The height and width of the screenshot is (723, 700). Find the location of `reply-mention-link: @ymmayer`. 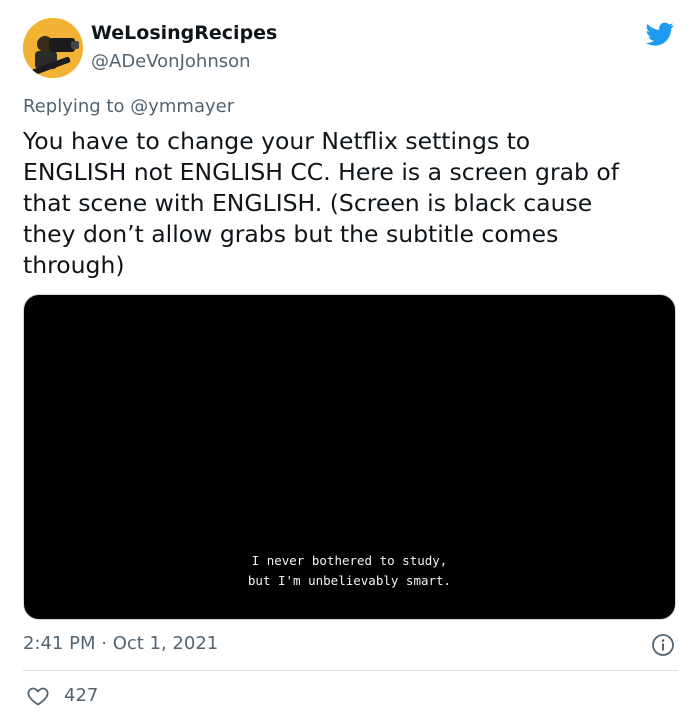

reply-mention-link: @ymmayer is located at coordinates (182, 106).